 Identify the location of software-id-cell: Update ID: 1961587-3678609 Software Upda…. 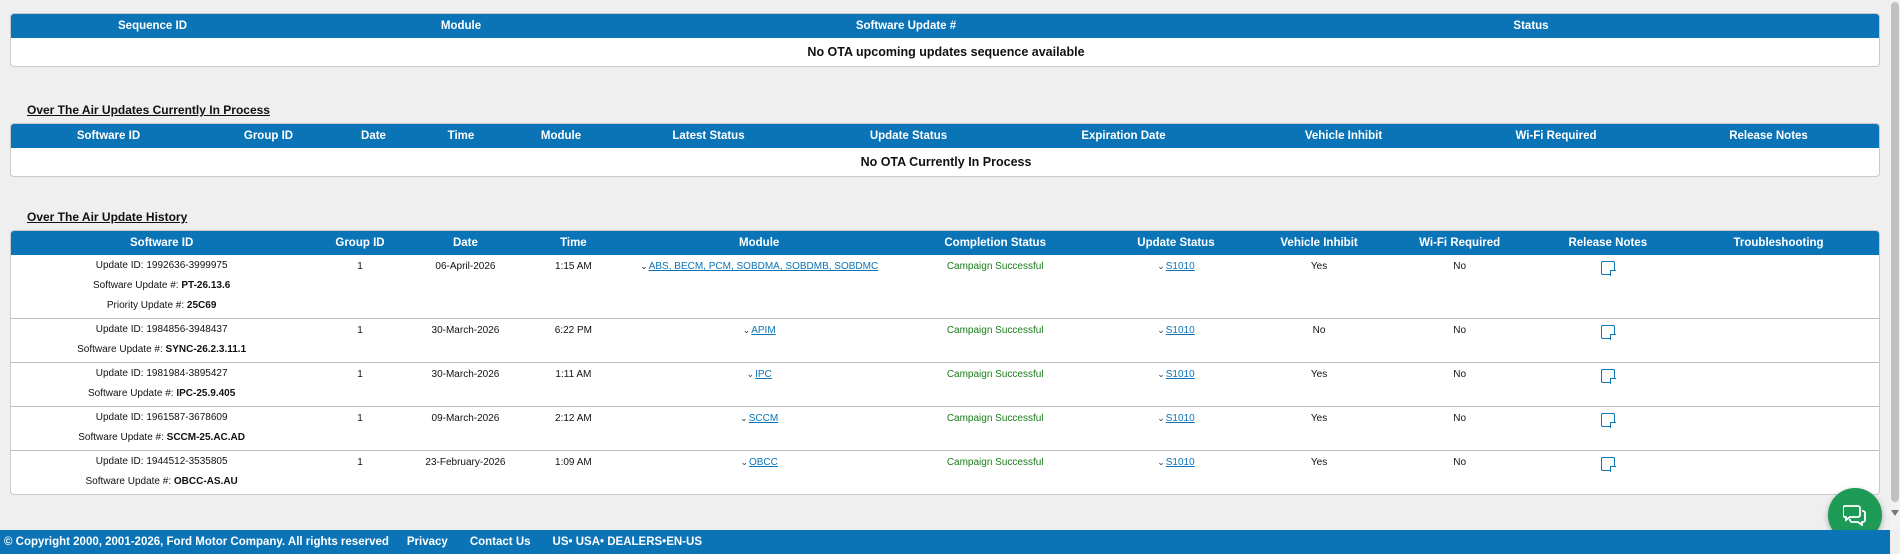
(161, 428).